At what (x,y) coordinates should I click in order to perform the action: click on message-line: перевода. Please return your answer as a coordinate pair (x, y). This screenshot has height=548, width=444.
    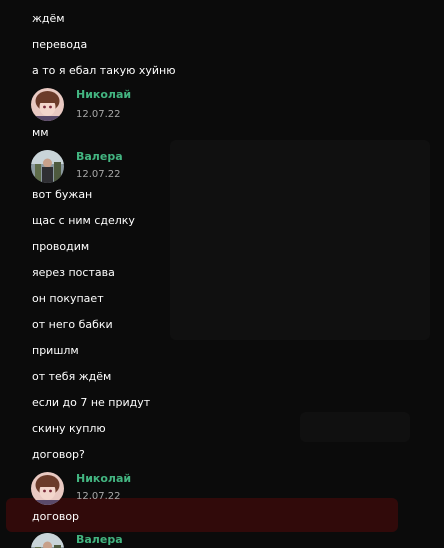
    Looking at the image, I should click on (60, 44).